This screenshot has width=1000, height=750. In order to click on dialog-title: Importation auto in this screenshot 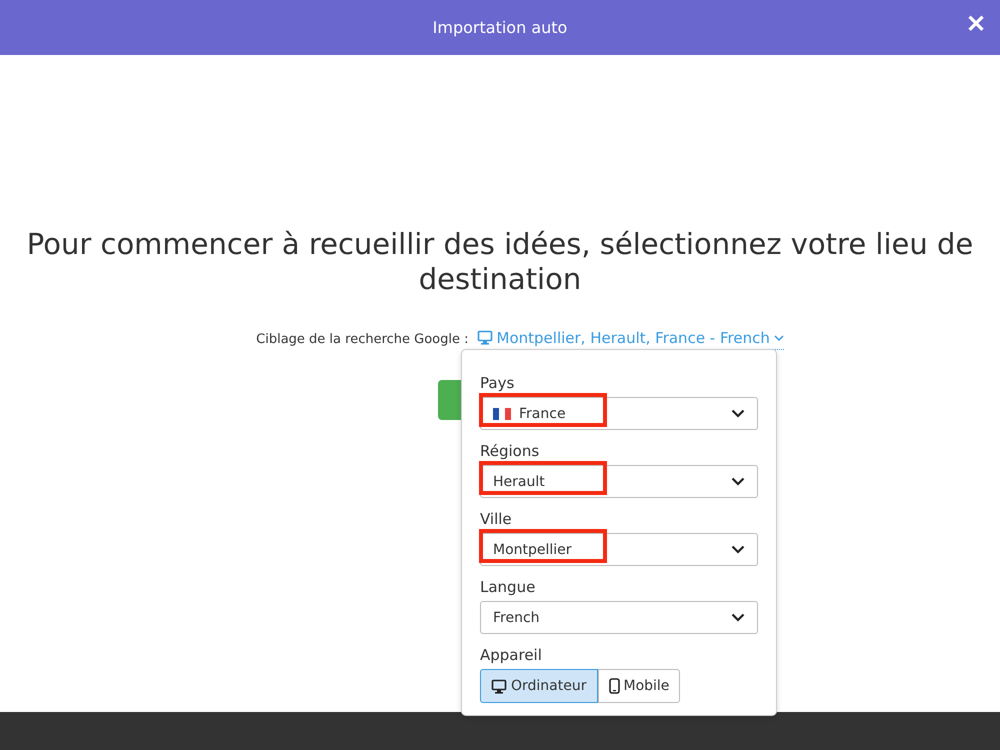, I will do `click(500, 27)`.